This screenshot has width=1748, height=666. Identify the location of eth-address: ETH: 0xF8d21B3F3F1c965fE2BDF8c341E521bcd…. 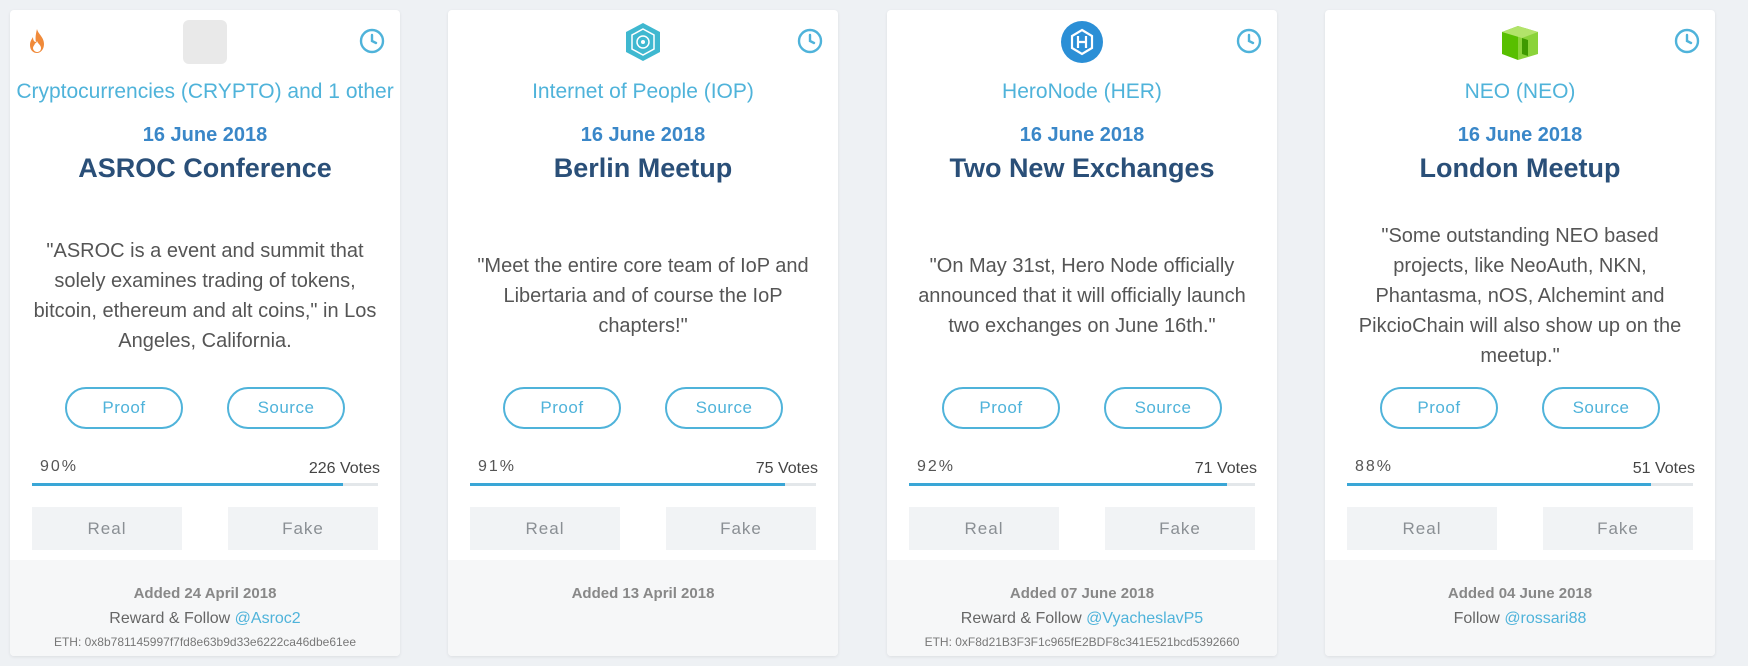
(1082, 642).